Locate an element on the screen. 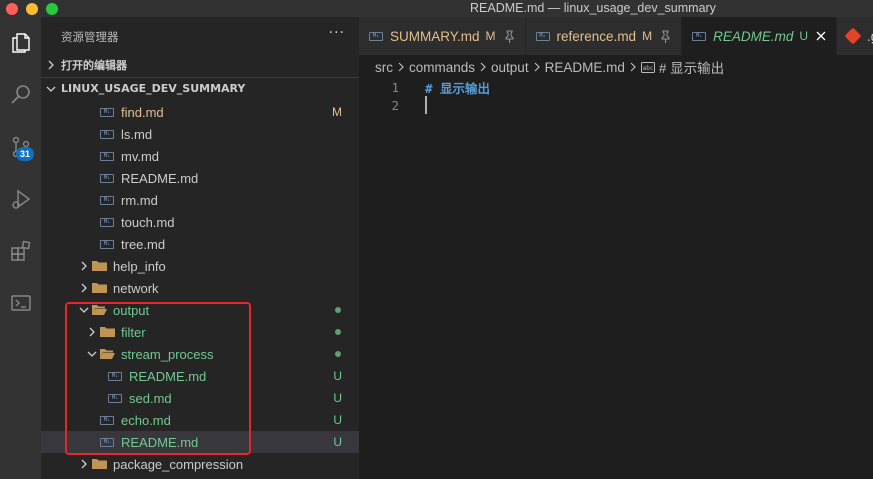  title-bar: README.md — linux_usage_dev_summary is located at coordinates (436, 8).